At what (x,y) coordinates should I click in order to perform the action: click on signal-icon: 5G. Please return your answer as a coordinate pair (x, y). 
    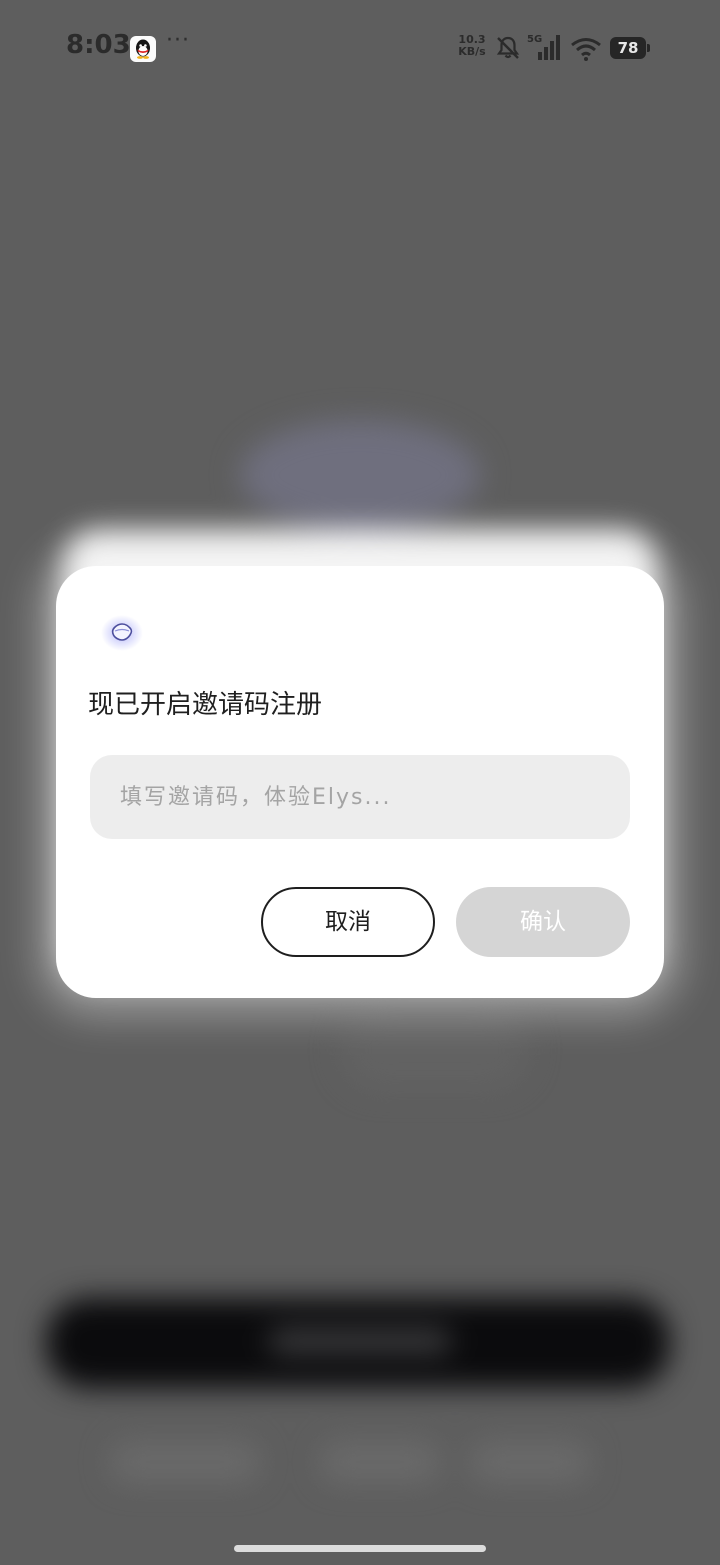
    Looking at the image, I should click on (546, 47).